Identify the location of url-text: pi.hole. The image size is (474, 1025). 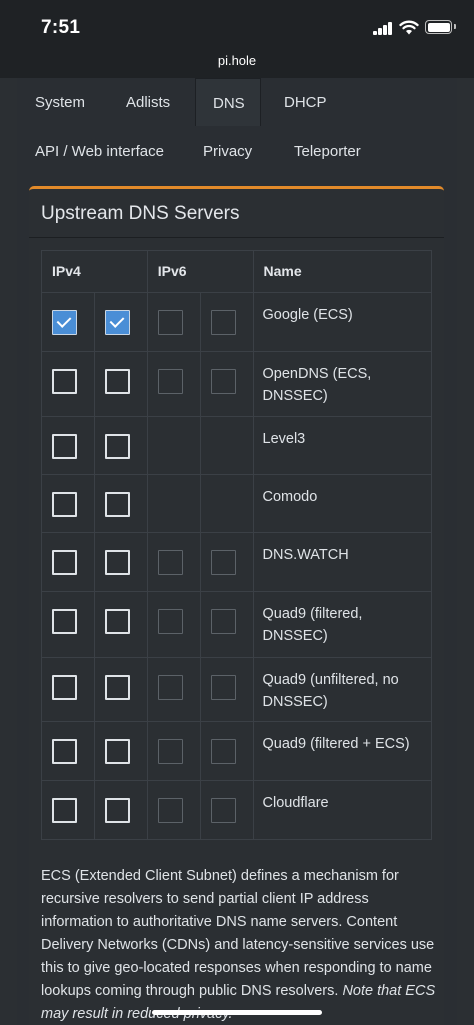
(237, 60).